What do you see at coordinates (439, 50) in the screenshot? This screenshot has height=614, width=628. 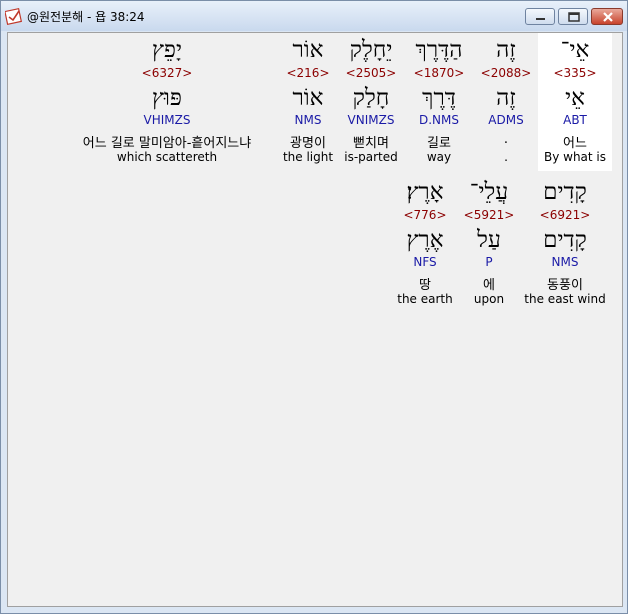 I see `hebrew-word: הַדֶּרֶךְ` at bounding box center [439, 50].